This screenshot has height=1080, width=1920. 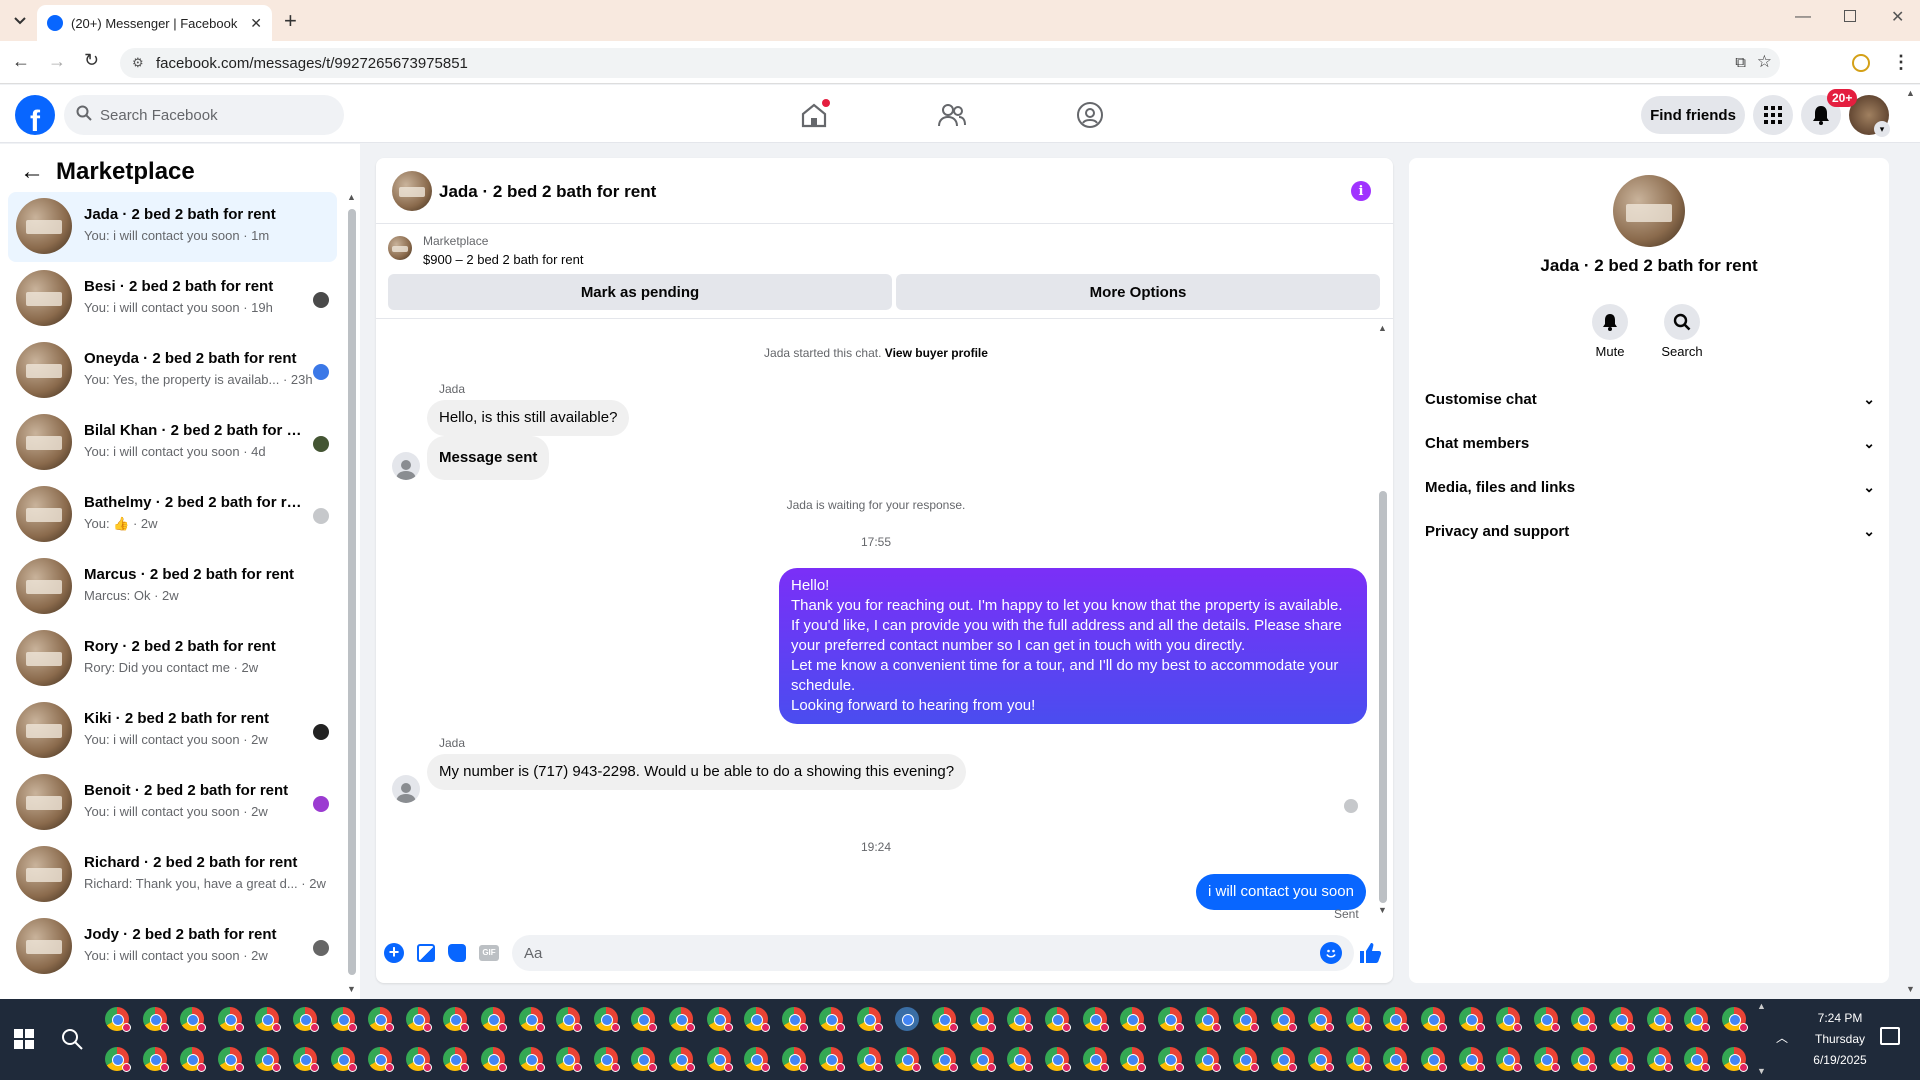 What do you see at coordinates (1361, 191) in the screenshot?
I see `info-icon: i` at bounding box center [1361, 191].